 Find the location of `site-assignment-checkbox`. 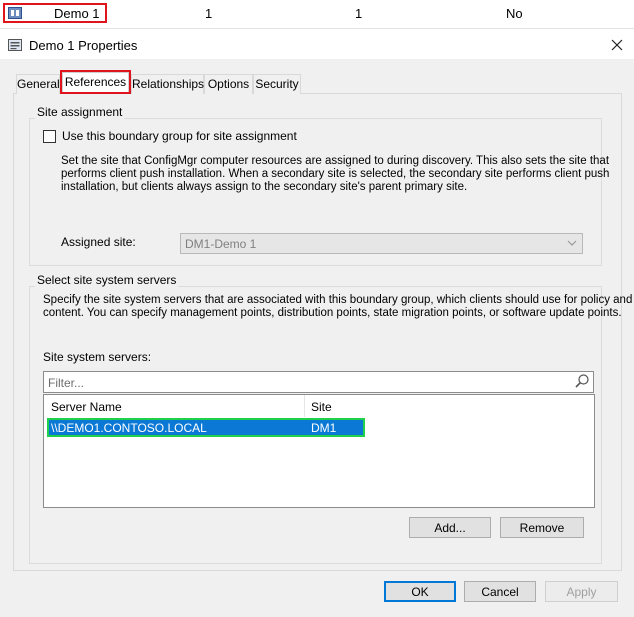

site-assignment-checkbox is located at coordinates (49, 136).